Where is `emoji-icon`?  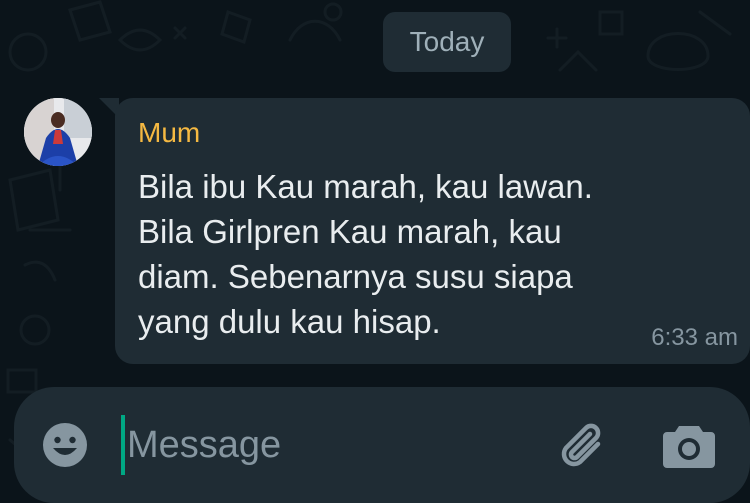 emoji-icon is located at coordinates (65, 445).